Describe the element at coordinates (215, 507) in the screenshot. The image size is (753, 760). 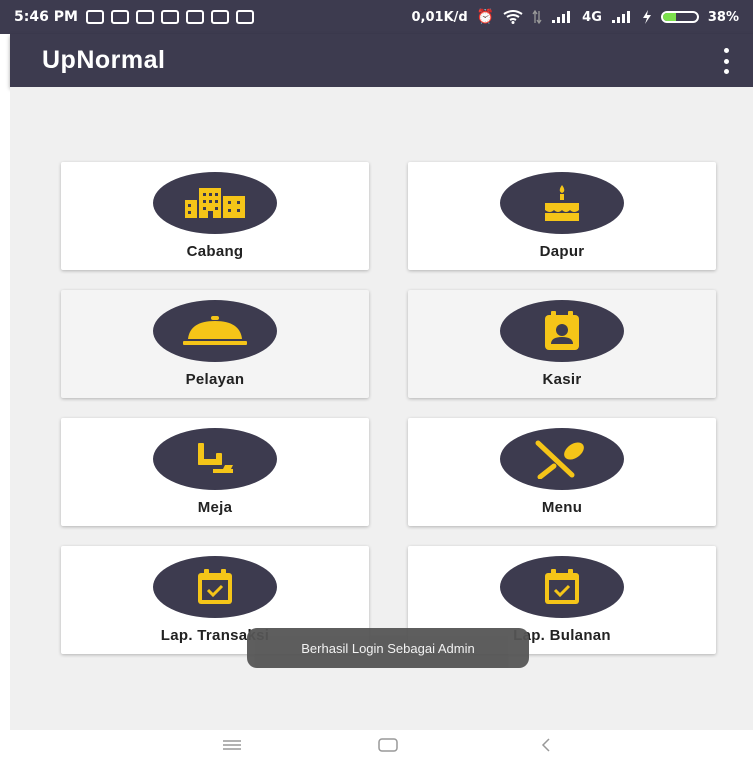
I see `menu-card-label: Meja` at that location.